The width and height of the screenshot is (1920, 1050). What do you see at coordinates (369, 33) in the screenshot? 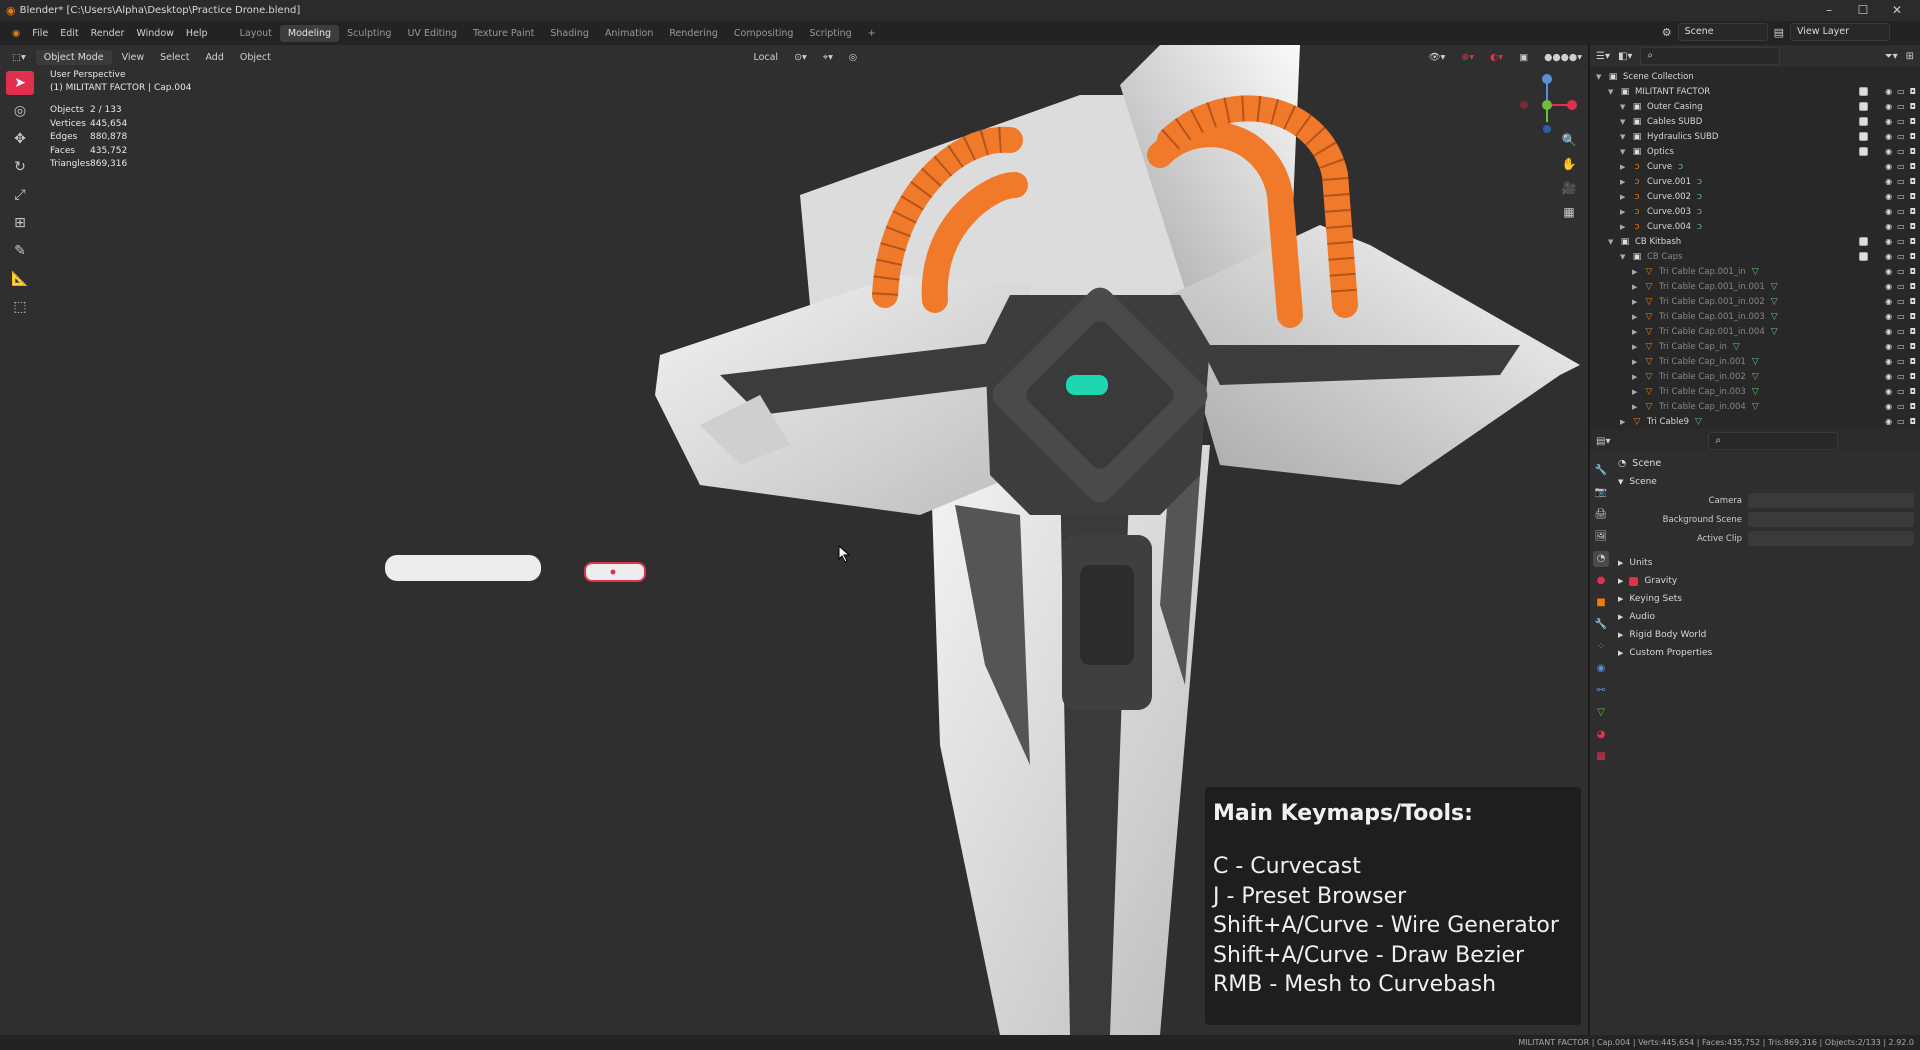
I see `tab-sculpting: Sculpting` at bounding box center [369, 33].